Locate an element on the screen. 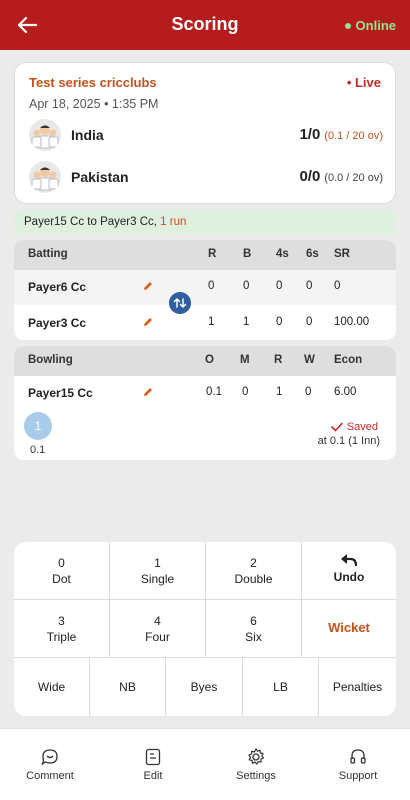  nav-label: Edit is located at coordinates (153, 776).